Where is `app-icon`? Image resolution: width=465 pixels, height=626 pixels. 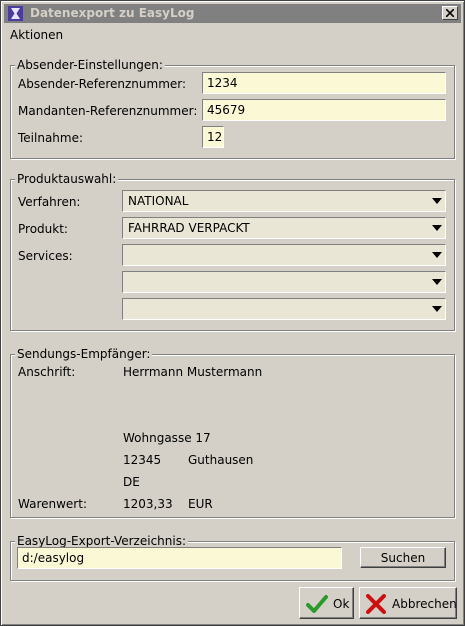 app-icon is located at coordinates (15, 13).